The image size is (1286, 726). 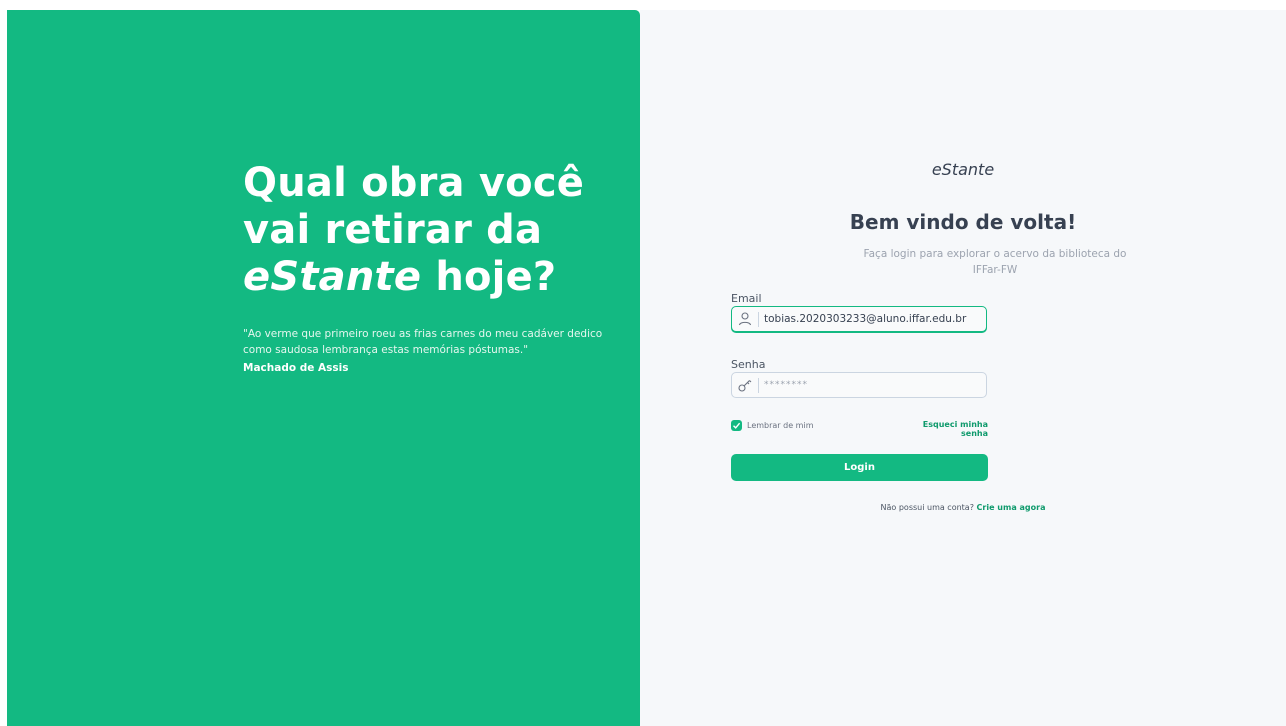 I want to click on remember-checkbox, so click(x=736, y=425).